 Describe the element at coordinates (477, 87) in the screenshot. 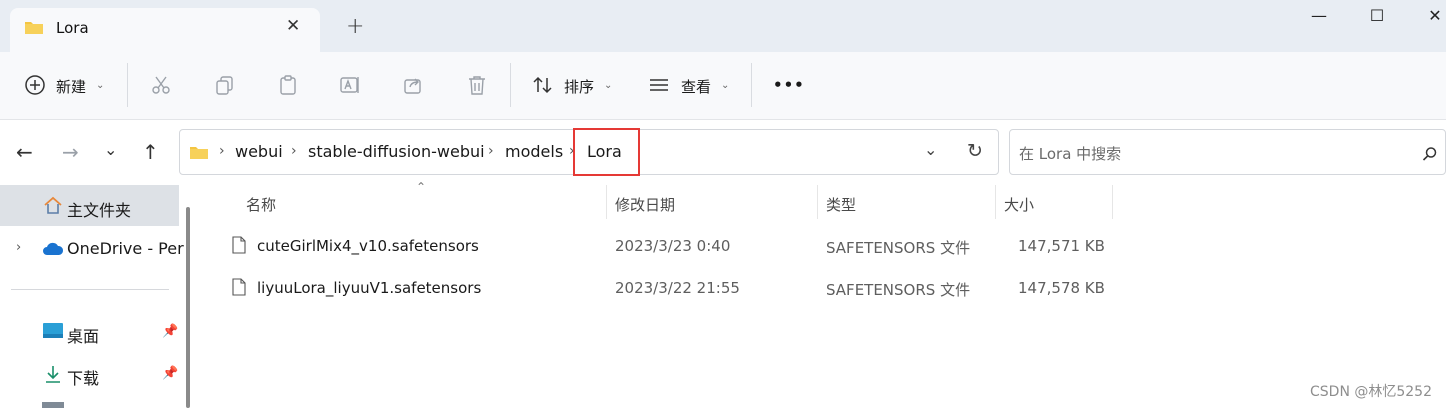

I see `delete-icon` at that location.